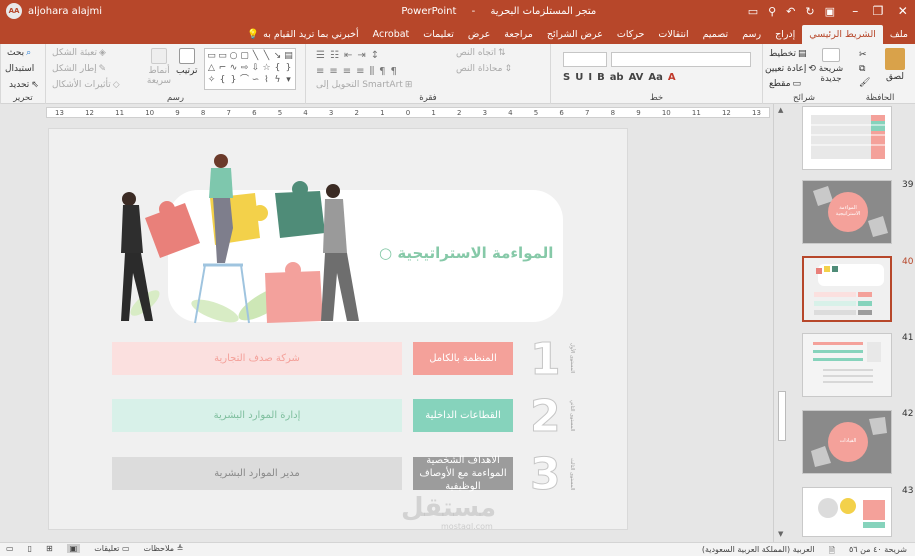 This screenshot has height=556, width=915. I want to click on strikethrough-button: S, so click(566, 77).